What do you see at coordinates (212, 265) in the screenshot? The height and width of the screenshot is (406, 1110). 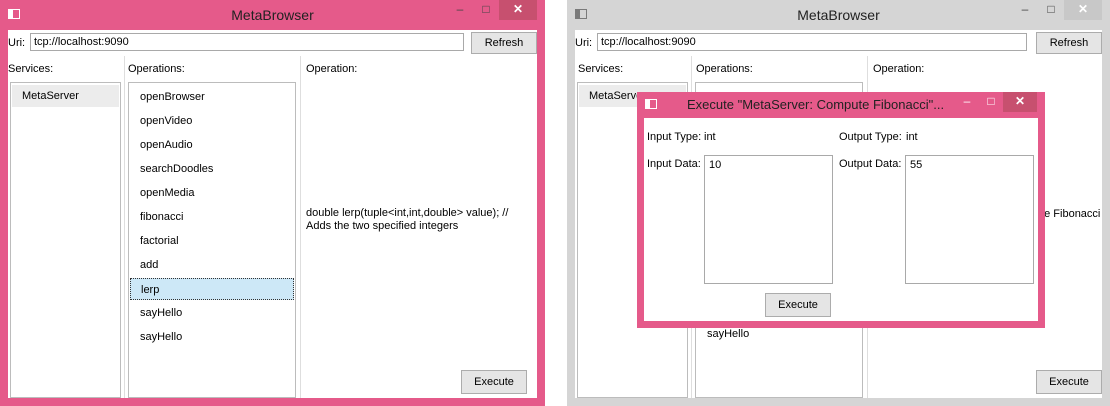 I see `list-item: add` at bounding box center [212, 265].